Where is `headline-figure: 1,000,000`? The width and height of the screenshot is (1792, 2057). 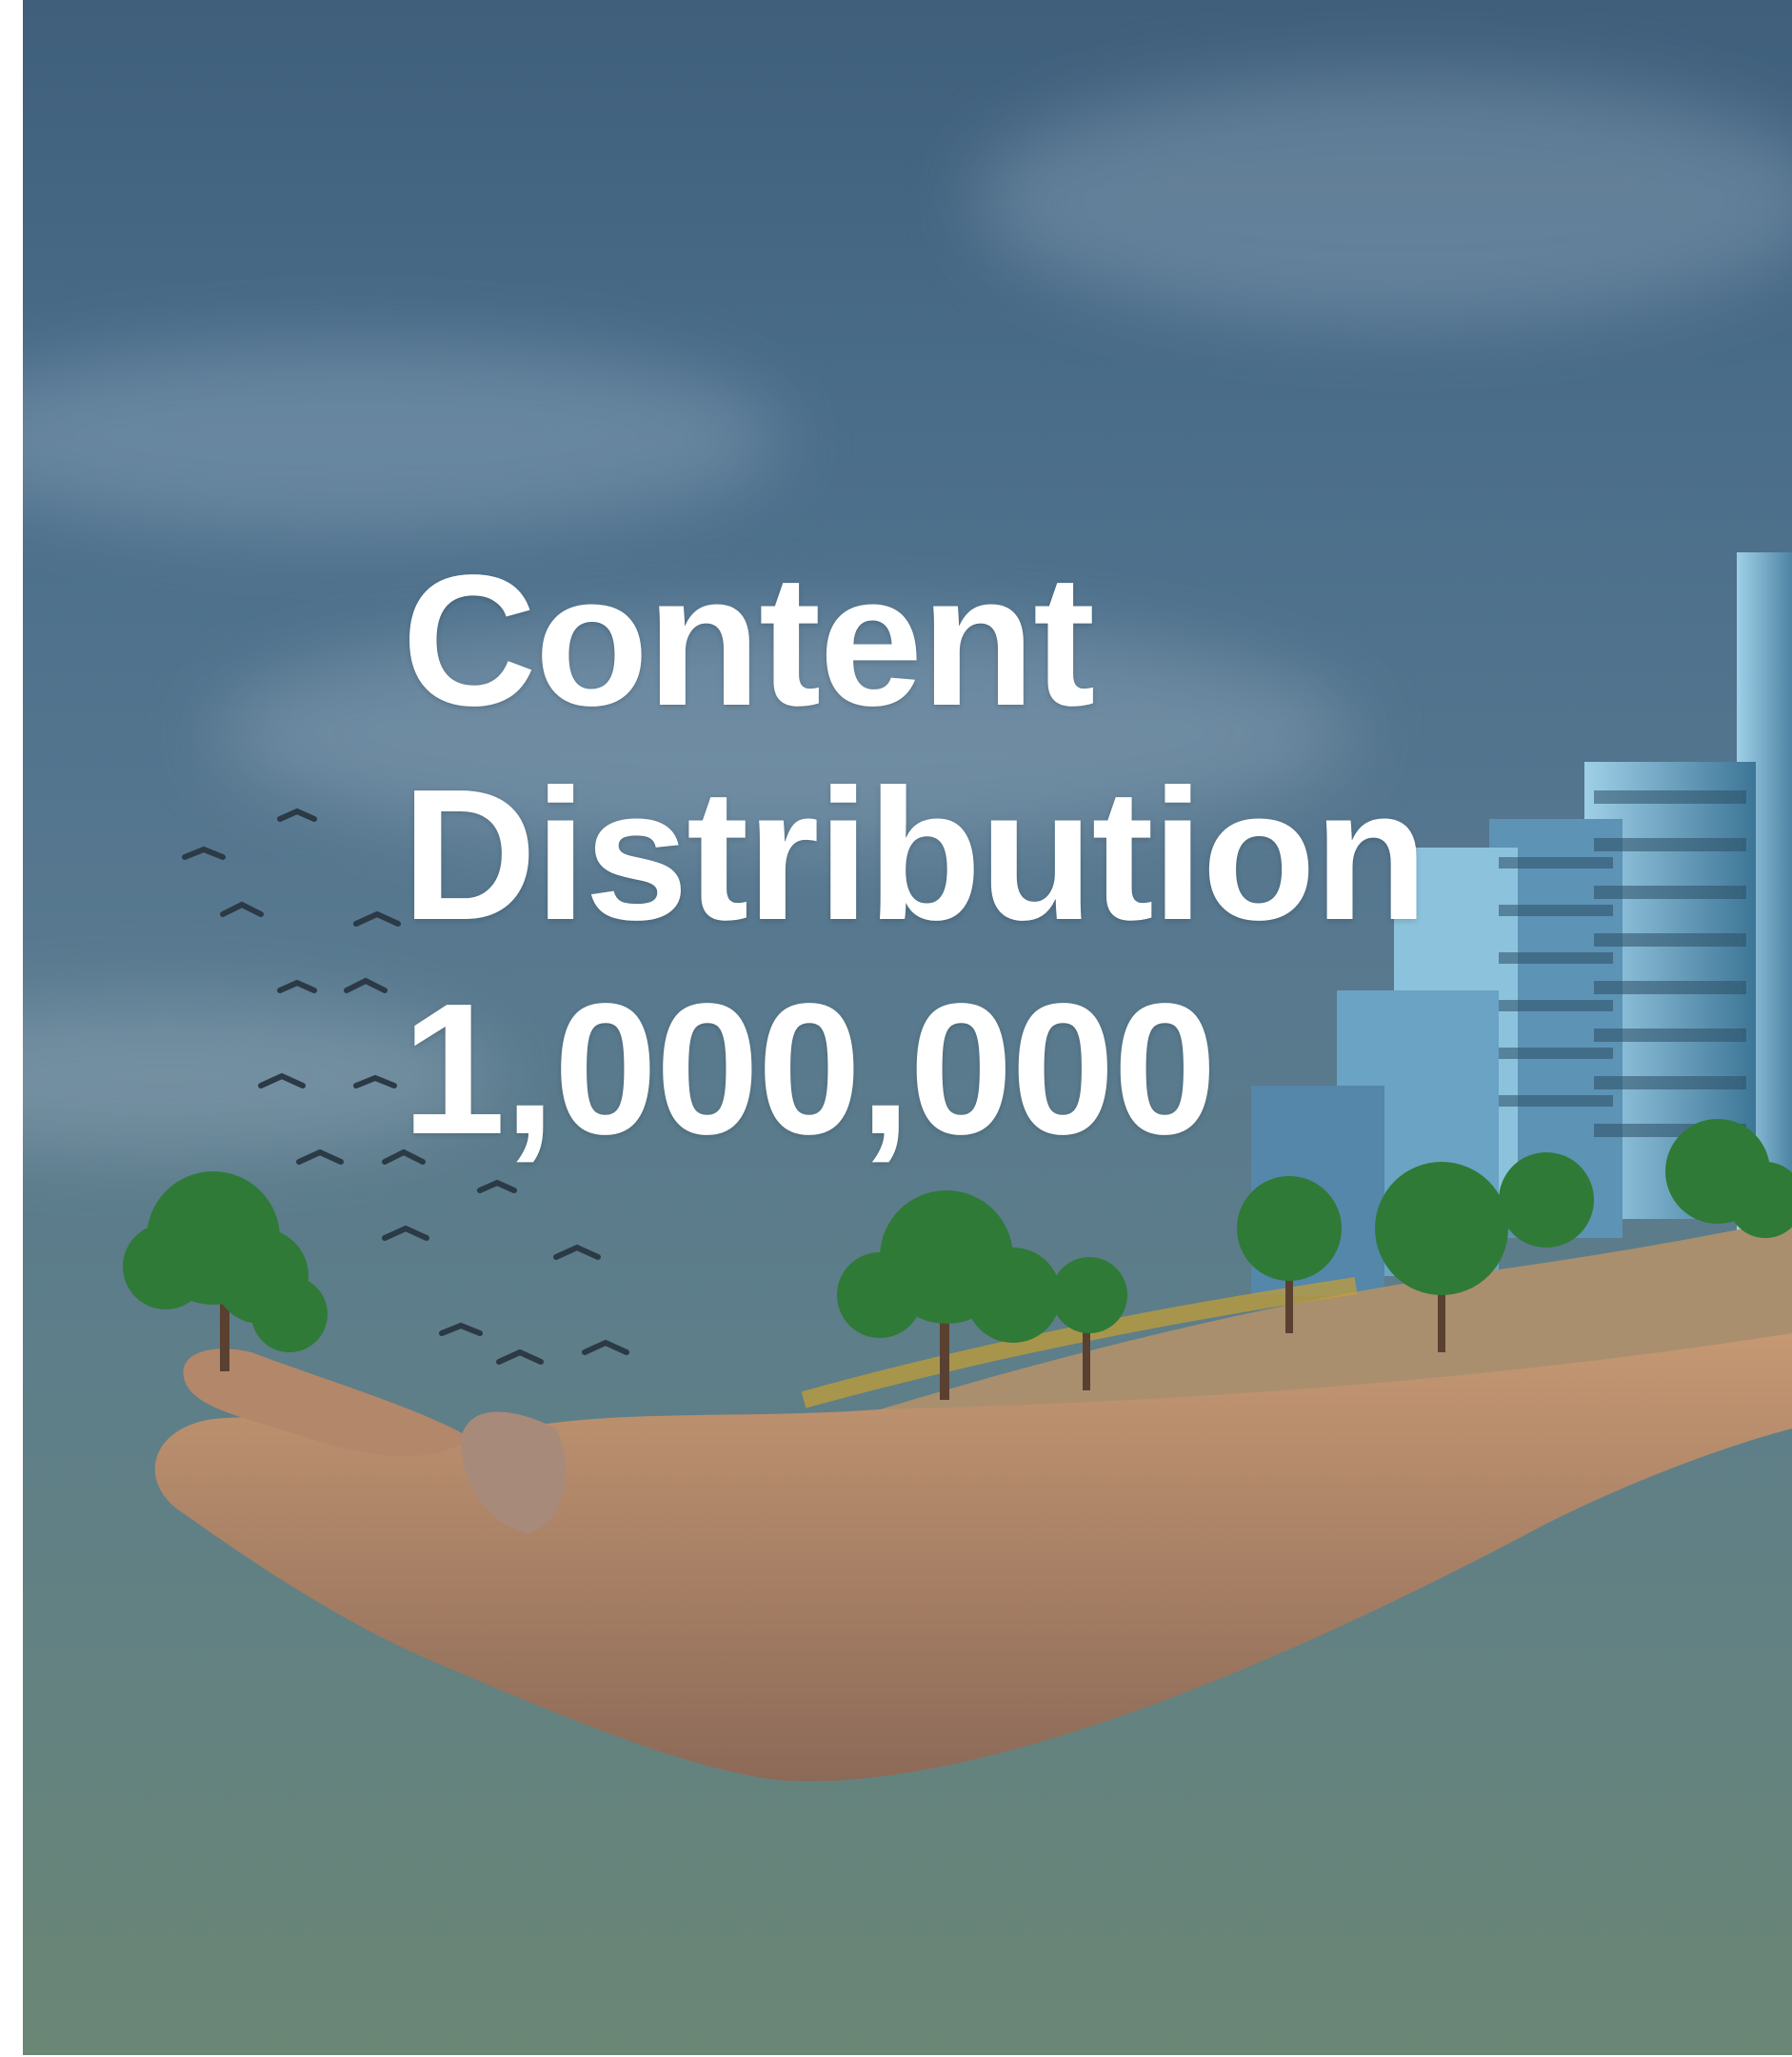
headline-figure: 1,000,000 is located at coordinates (809, 1069).